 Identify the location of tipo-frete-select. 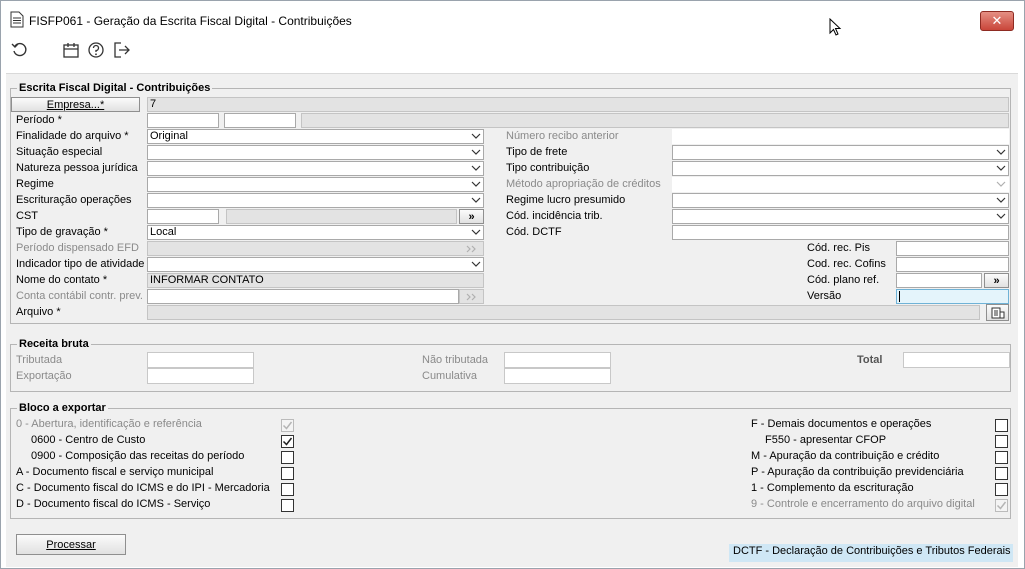
(840, 152).